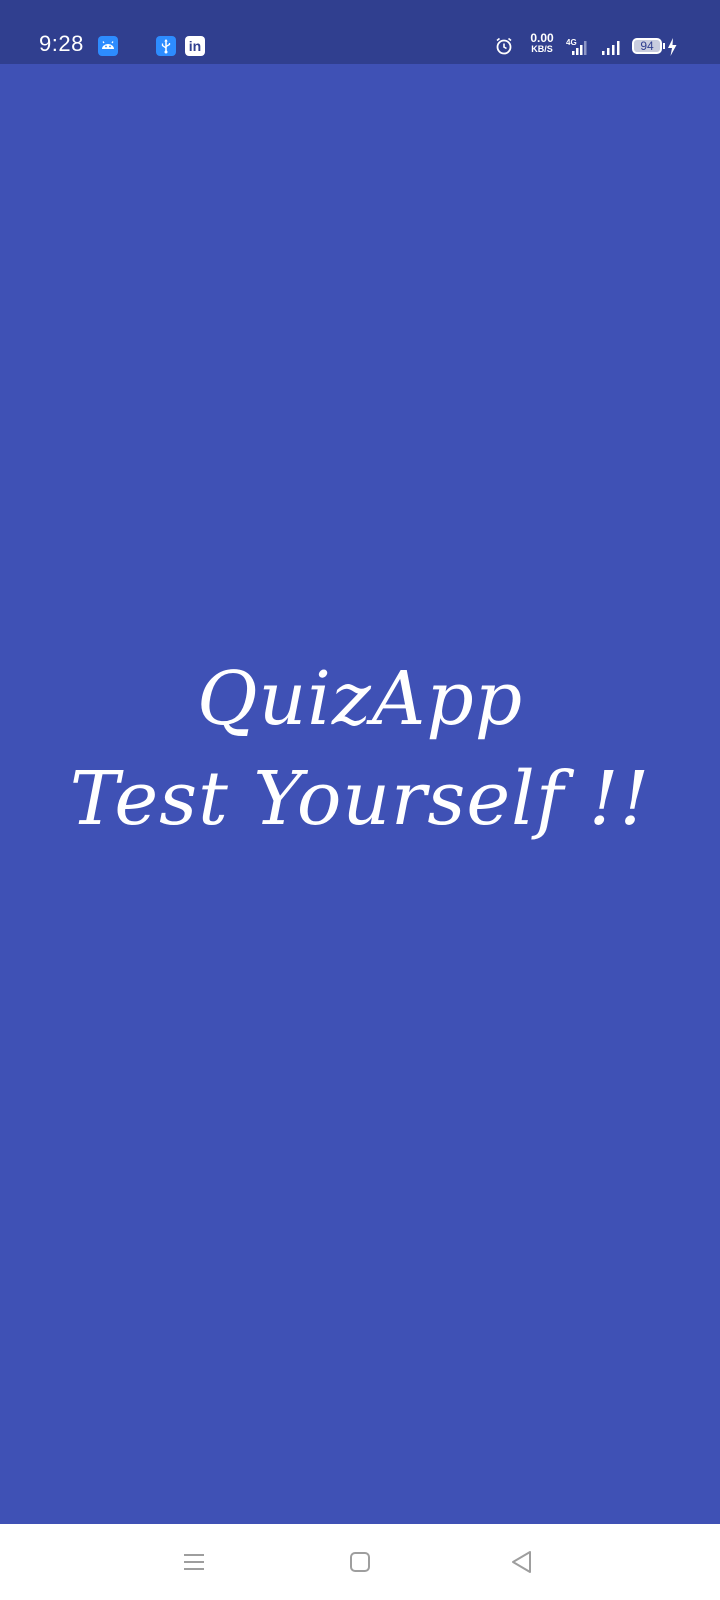 This screenshot has width=720, height=1600. Describe the element at coordinates (664, 46) in the screenshot. I see `battery-tip` at that location.